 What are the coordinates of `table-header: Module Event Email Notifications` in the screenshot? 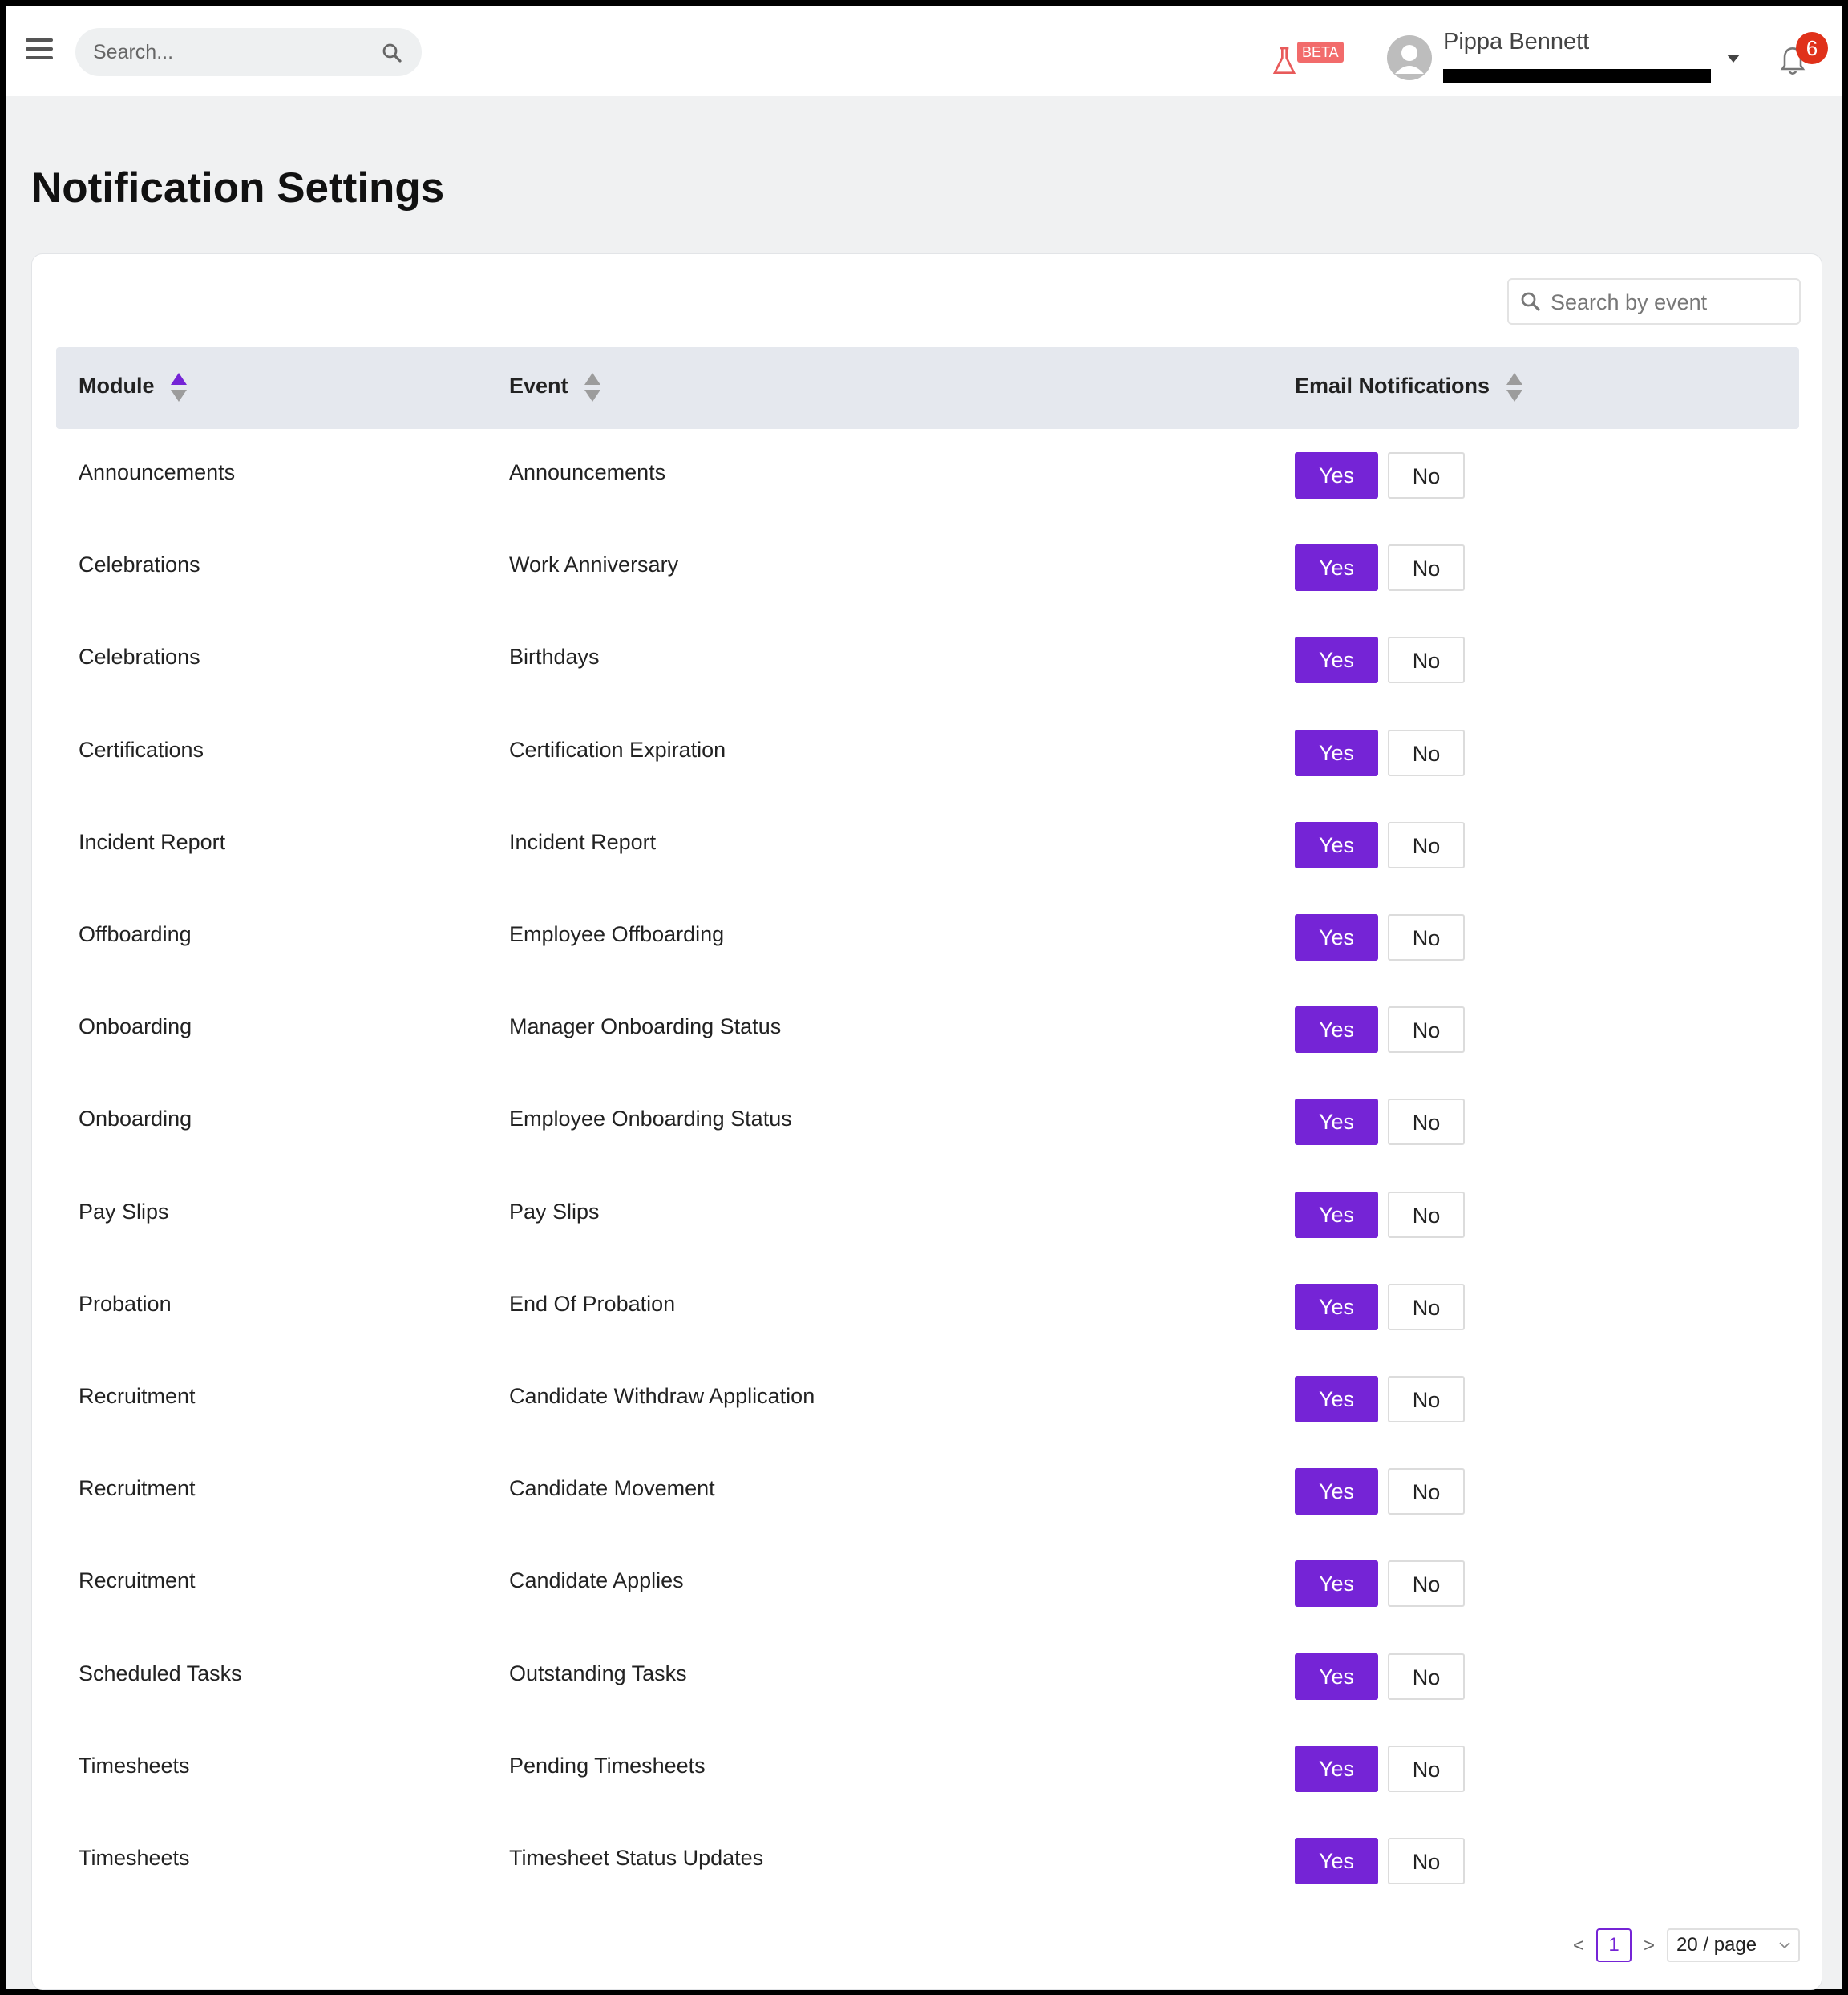 It's located at (927, 388).